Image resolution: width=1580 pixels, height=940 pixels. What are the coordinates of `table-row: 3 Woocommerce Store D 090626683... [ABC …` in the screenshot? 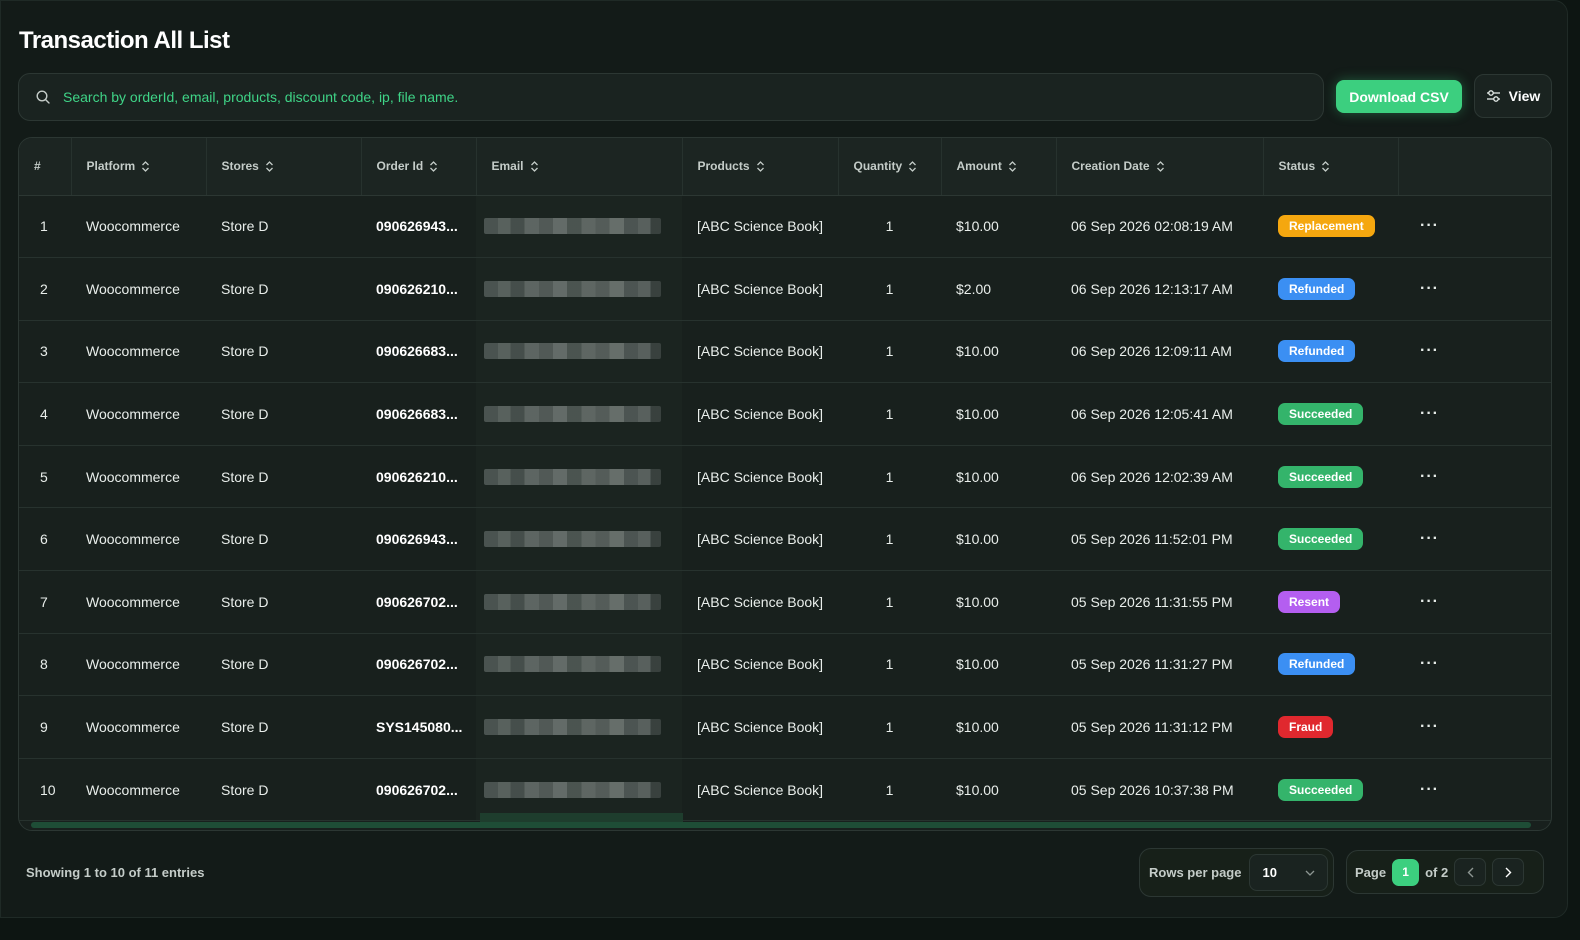 It's located at (785, 351).